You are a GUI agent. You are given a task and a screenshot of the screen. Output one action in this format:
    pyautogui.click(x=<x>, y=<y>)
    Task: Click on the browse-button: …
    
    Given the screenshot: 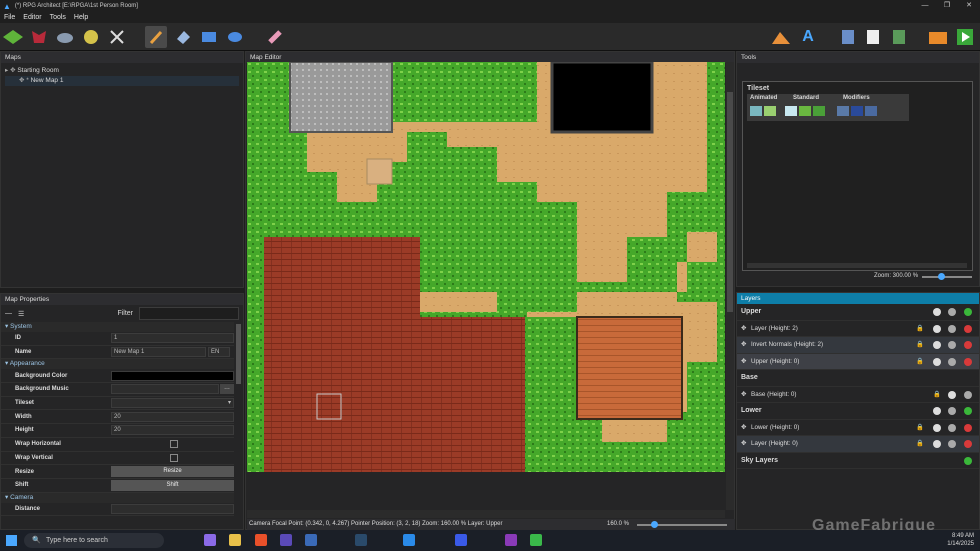 What is the action you would take?
    pyautogui.click(x=227, y=389)
    